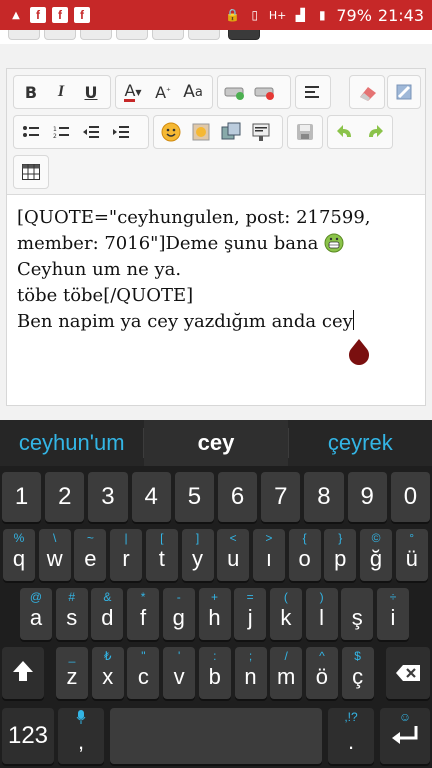 The width and height of the screenshot is (432, 768). I want to click on enter-key: ☺, so click(405, 736).